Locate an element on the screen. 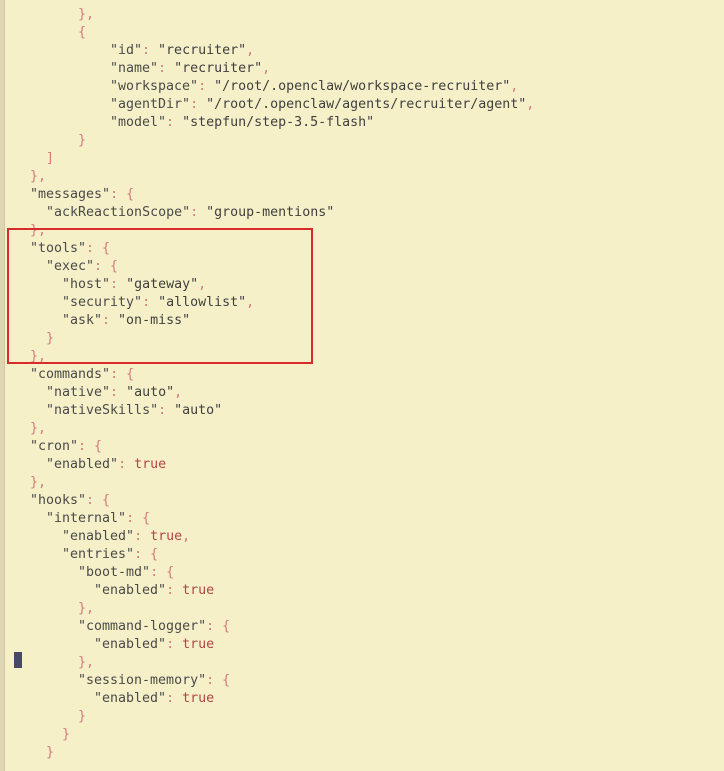 This screenshot has width=724, height=771. code-token: "commands" is located at coordinates (70, 374).